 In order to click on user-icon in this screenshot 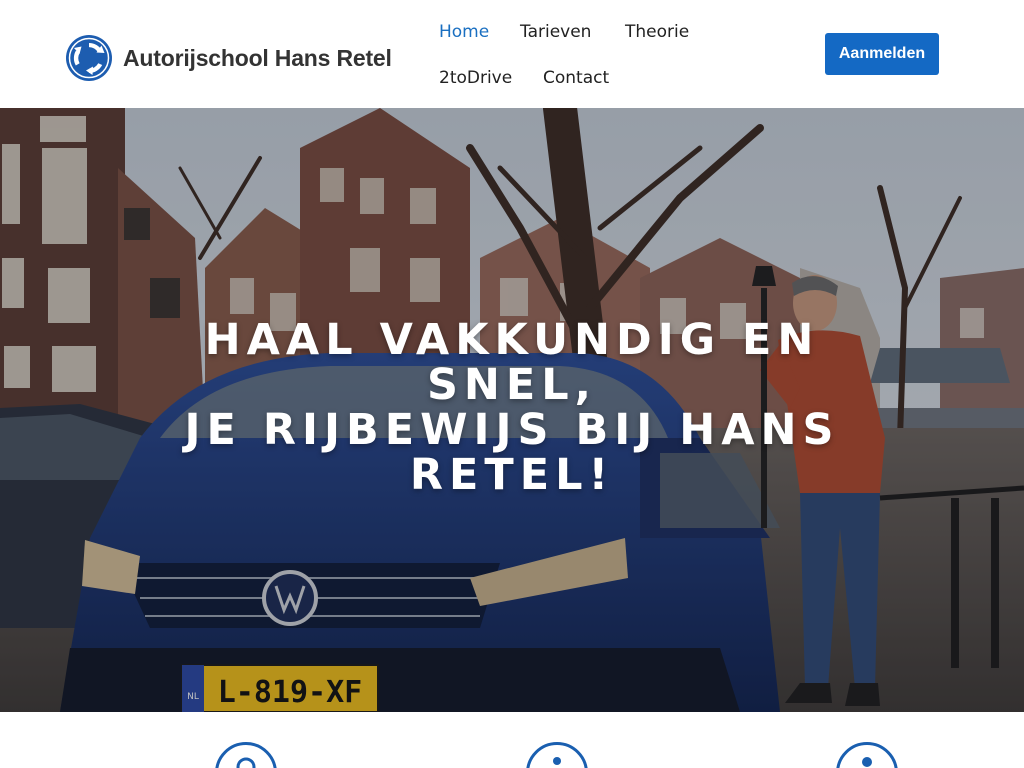, I will do `click(246, 755)`.